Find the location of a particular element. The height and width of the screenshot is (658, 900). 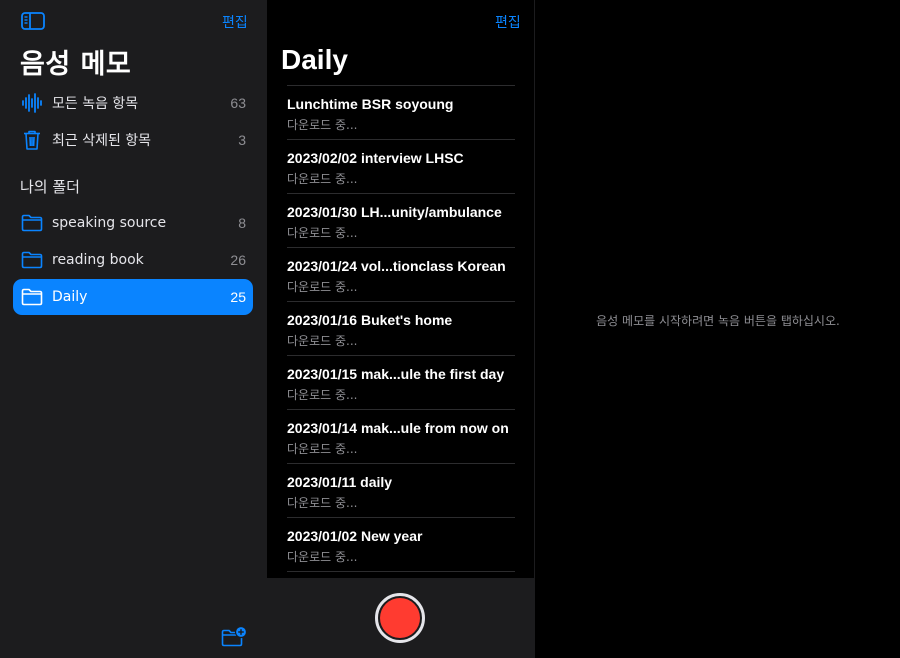

recording-title: 2023/01/24 vol...tionclass Korean is located at coordinates (396, 266).